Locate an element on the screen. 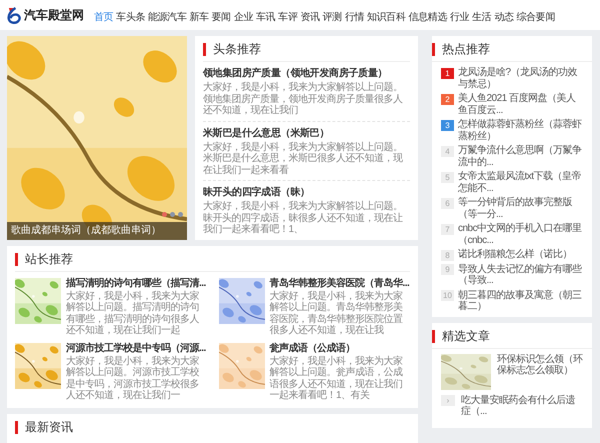 This screenshot has height=443, width=600. section-title: 热点推荐 is located at coordinates (461, 49).